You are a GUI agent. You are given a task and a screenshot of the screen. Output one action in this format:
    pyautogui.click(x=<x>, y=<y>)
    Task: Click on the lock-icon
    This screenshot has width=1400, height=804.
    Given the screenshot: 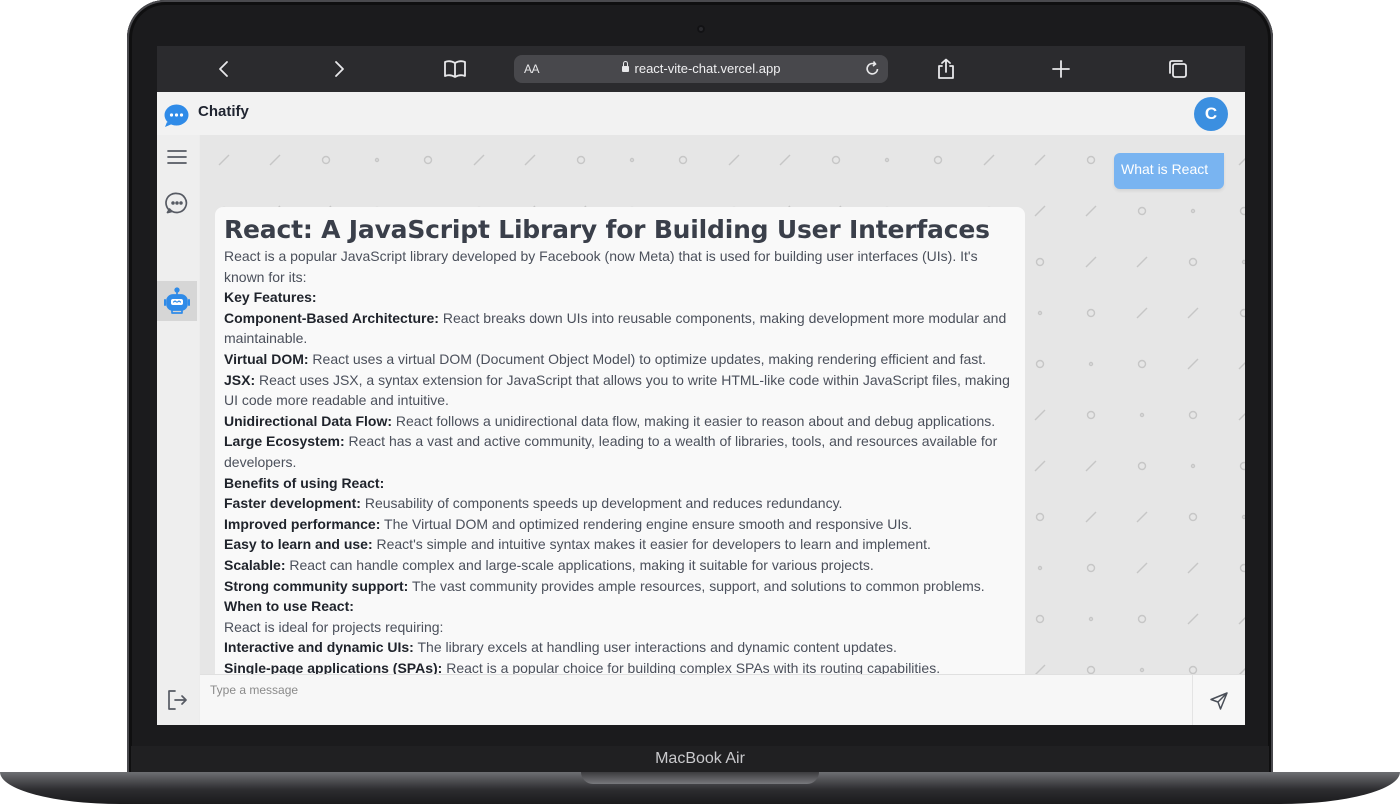 What is the action you would take?
    pyautogui.click(x=625, y=66)
    